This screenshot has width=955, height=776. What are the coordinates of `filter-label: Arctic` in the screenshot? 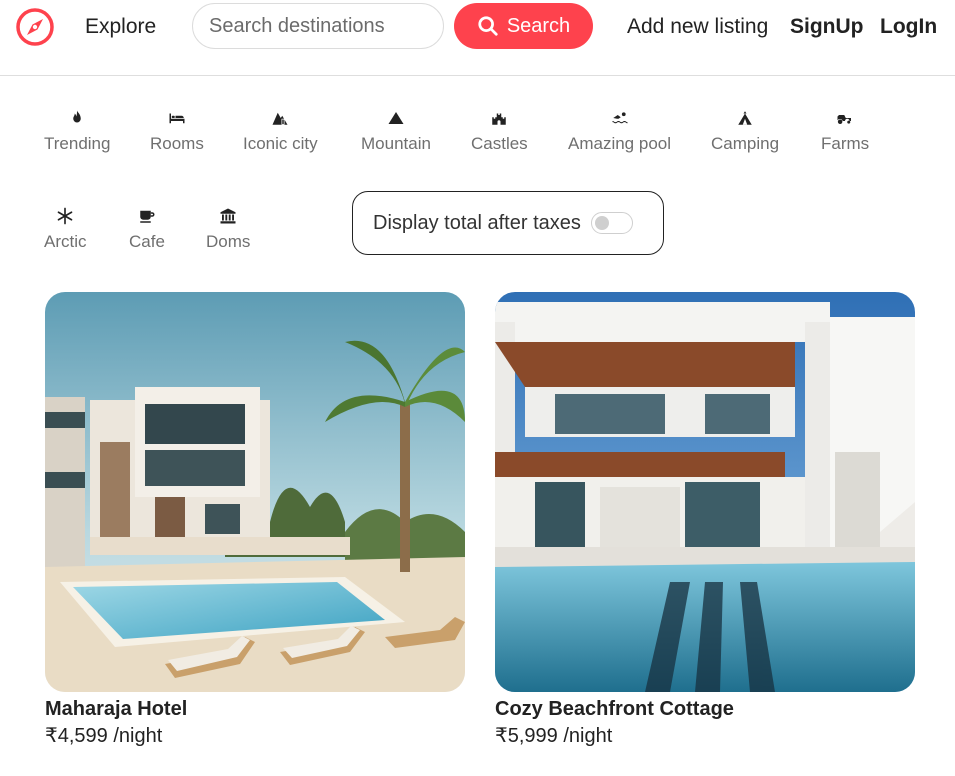 It's located at (65, 241).